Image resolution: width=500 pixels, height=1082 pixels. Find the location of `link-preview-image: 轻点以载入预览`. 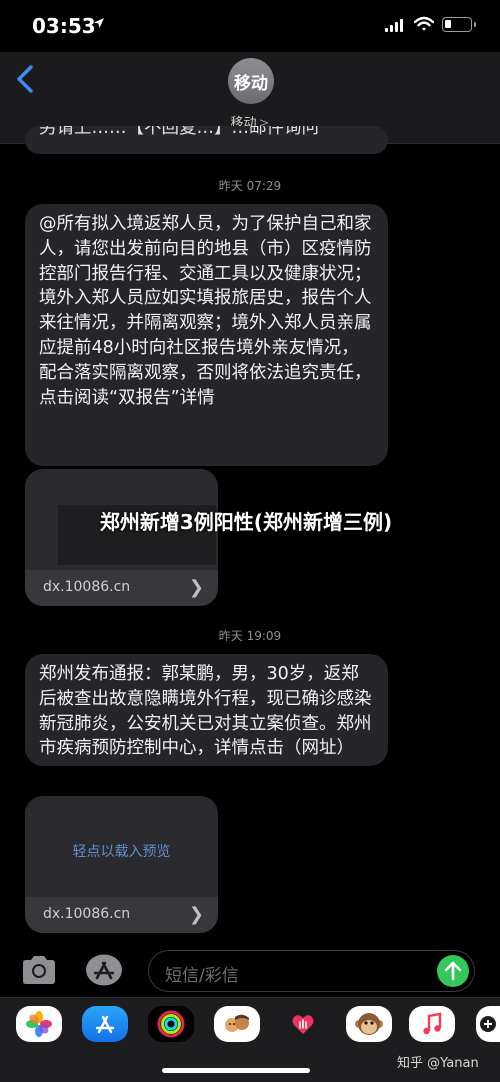

link-preview-image: 轻点以载入预览 is located at coordinates (121, 846).